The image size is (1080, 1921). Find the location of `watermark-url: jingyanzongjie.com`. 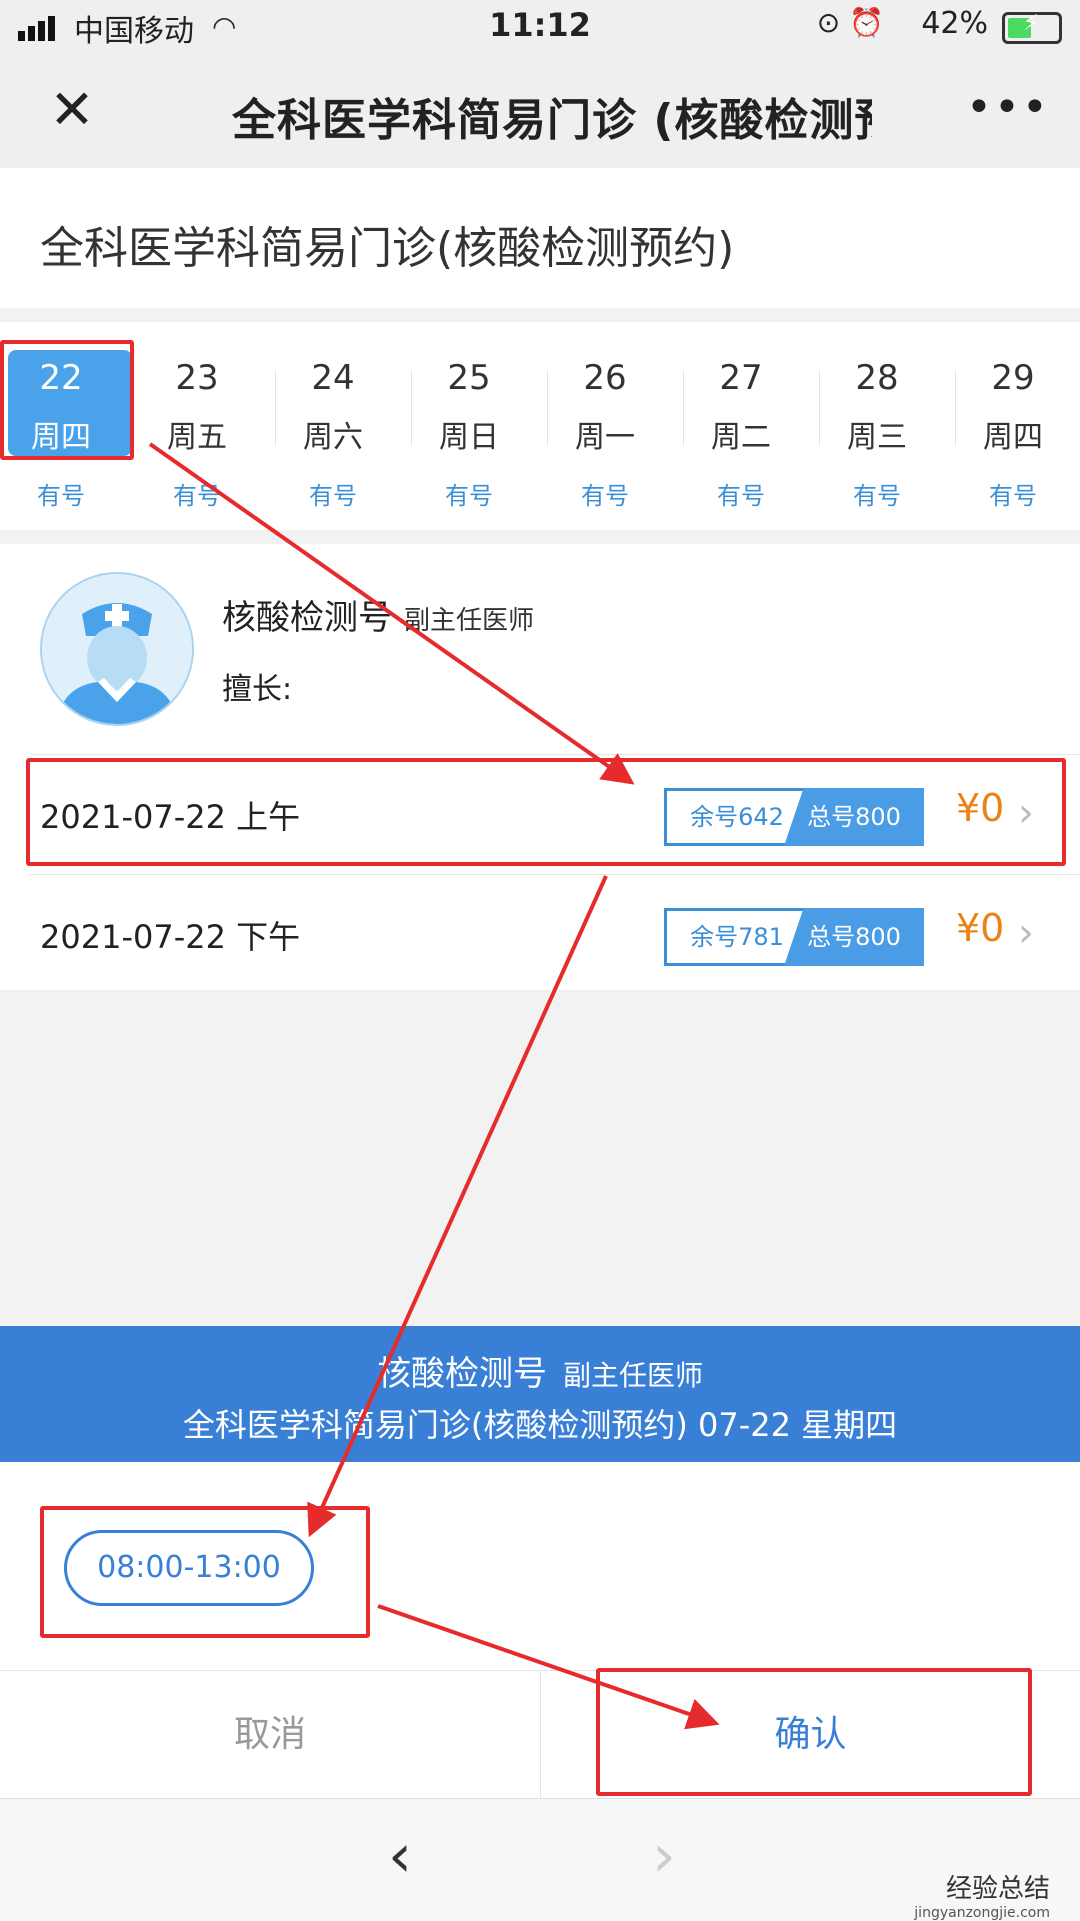

watermark-url: jingyanzongjie.com is located at coordinates (982, 1913).